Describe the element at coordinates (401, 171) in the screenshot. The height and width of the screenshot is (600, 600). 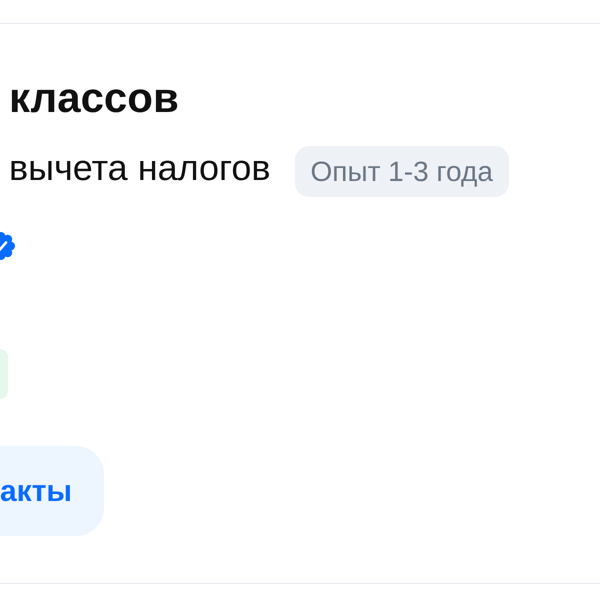
I see `experience-badge: Опыт 1-3 года` at that location.